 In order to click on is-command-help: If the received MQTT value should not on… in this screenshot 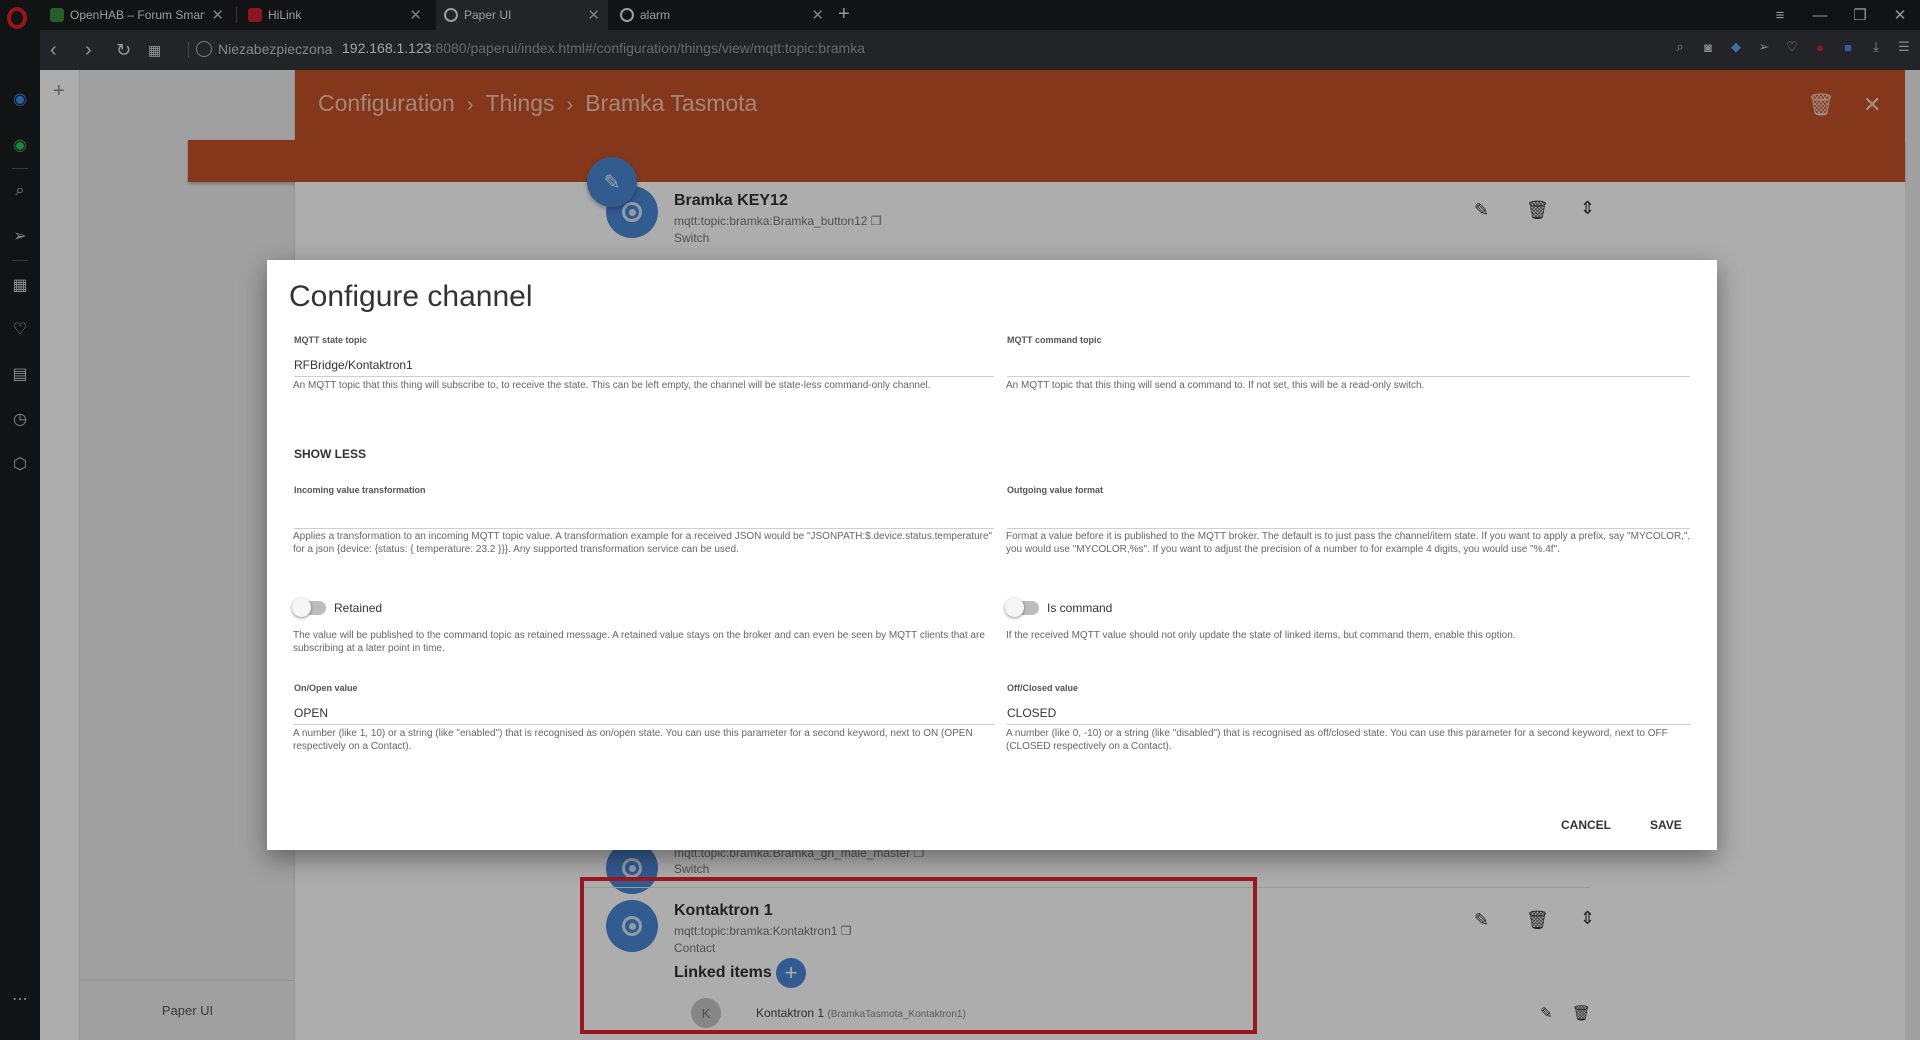, I will do `click(1261, 635)`.